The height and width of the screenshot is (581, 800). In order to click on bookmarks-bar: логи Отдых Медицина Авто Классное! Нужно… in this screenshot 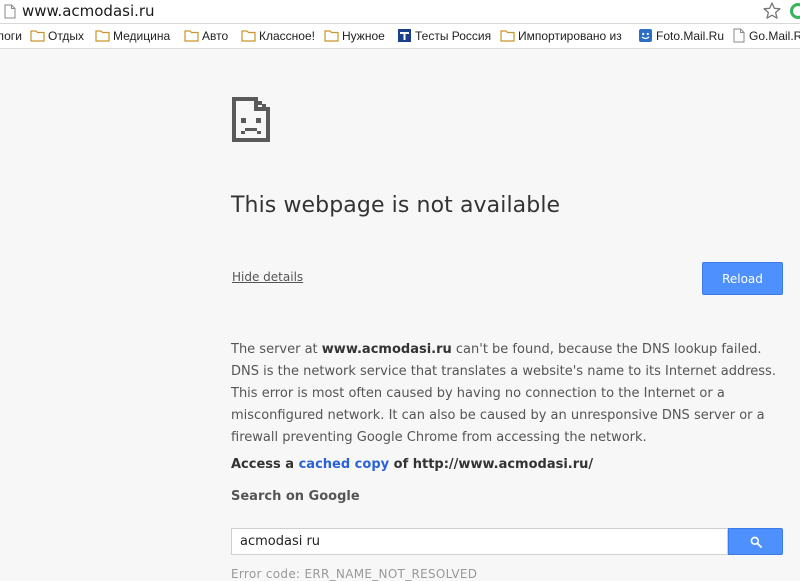, I will do `click(400, 36)`.